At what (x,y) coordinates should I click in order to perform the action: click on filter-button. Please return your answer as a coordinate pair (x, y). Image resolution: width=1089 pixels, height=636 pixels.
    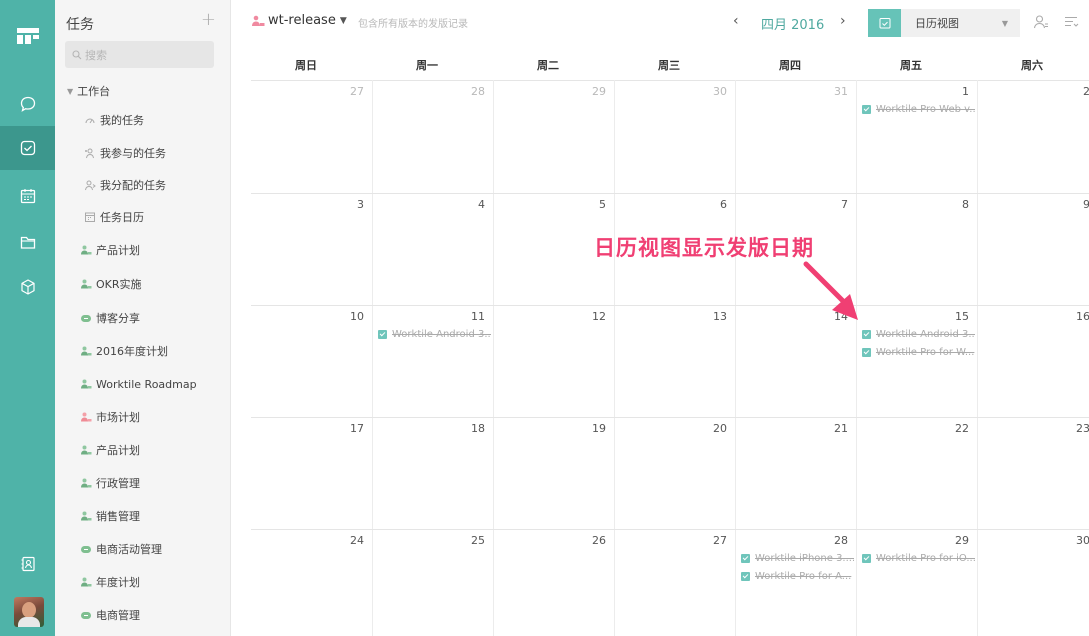
    Looking at the image, I should click on (1071, 22).